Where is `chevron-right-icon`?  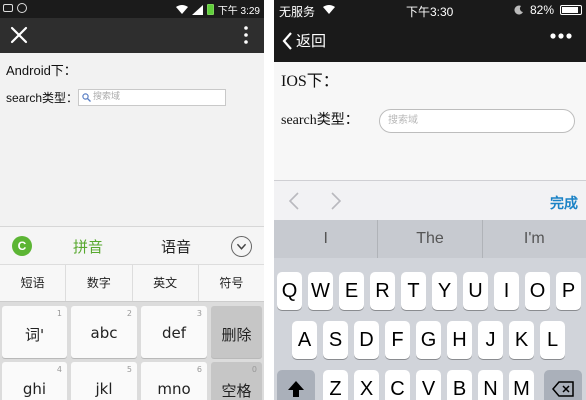
chevron-right-icon is located at coordinates (336, 201).